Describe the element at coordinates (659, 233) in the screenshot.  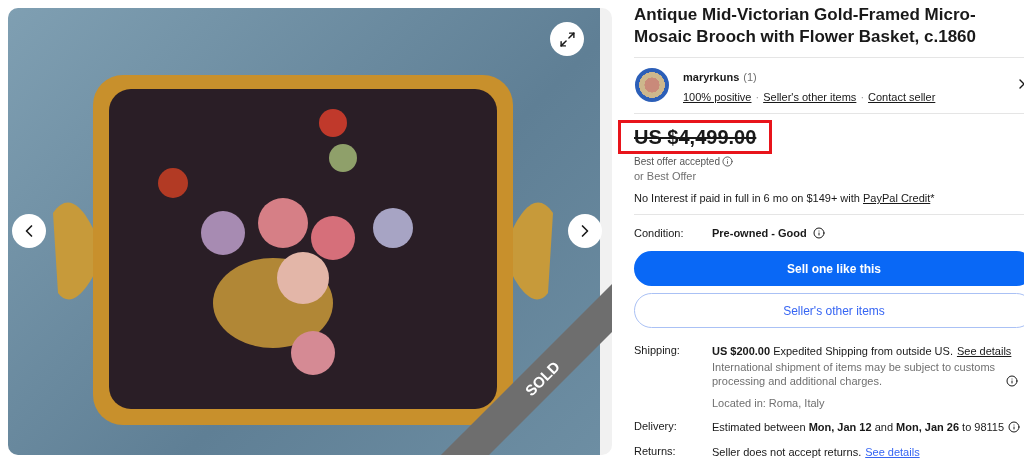
I see `condition-label: Condition:` at that location.